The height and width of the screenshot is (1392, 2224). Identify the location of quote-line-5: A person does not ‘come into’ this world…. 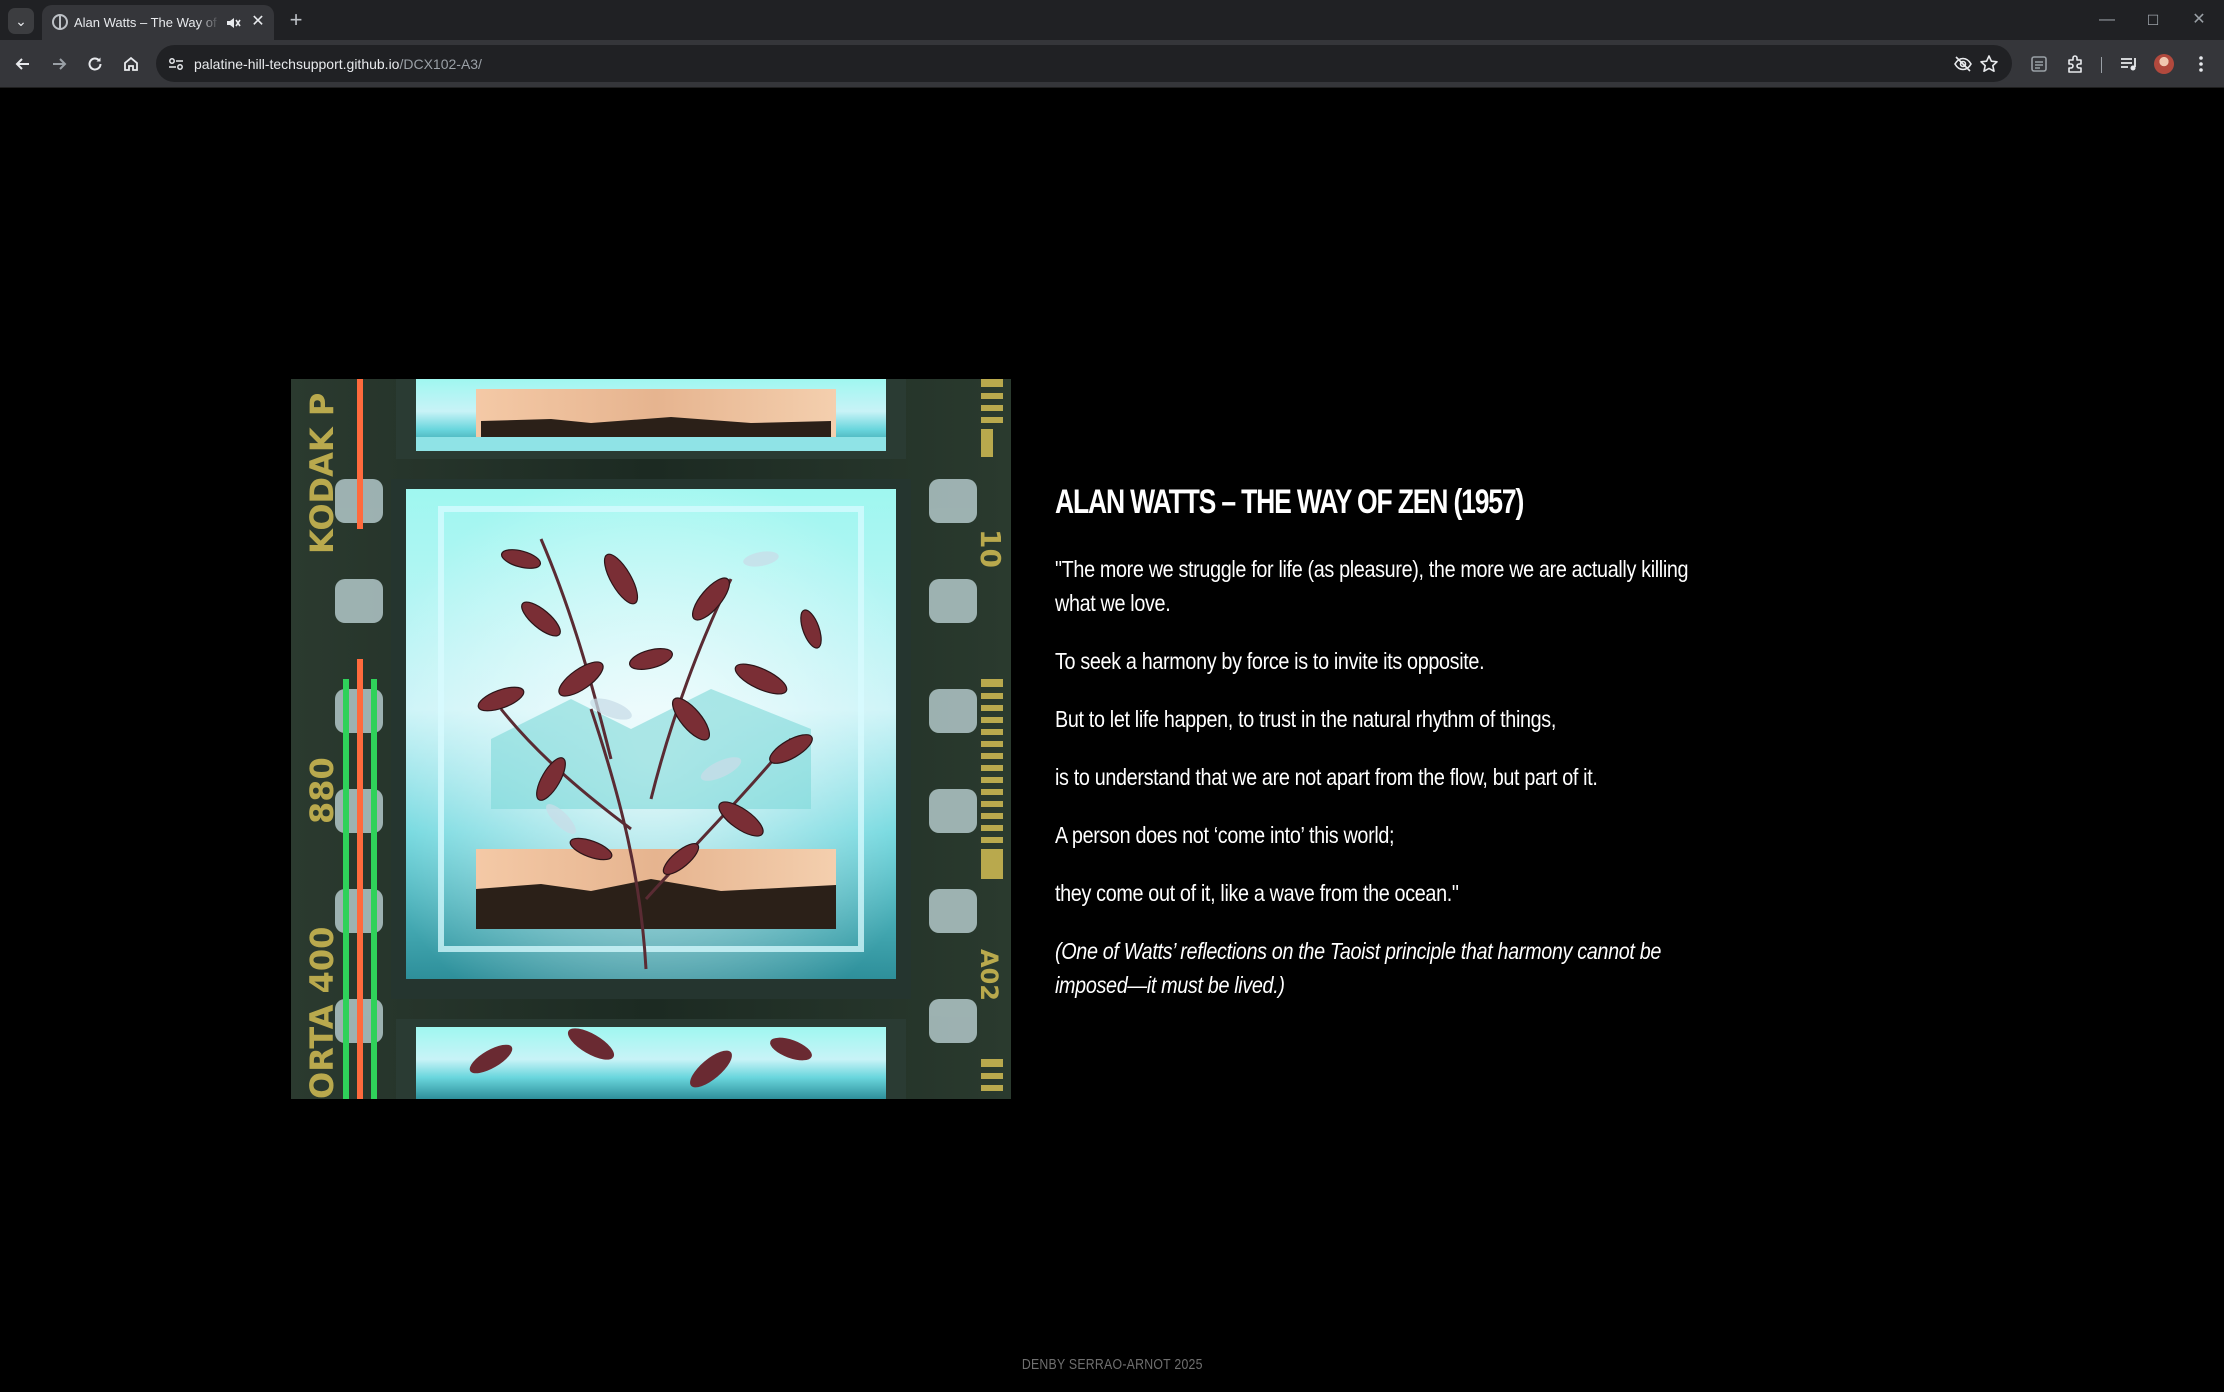
(1225, 835).